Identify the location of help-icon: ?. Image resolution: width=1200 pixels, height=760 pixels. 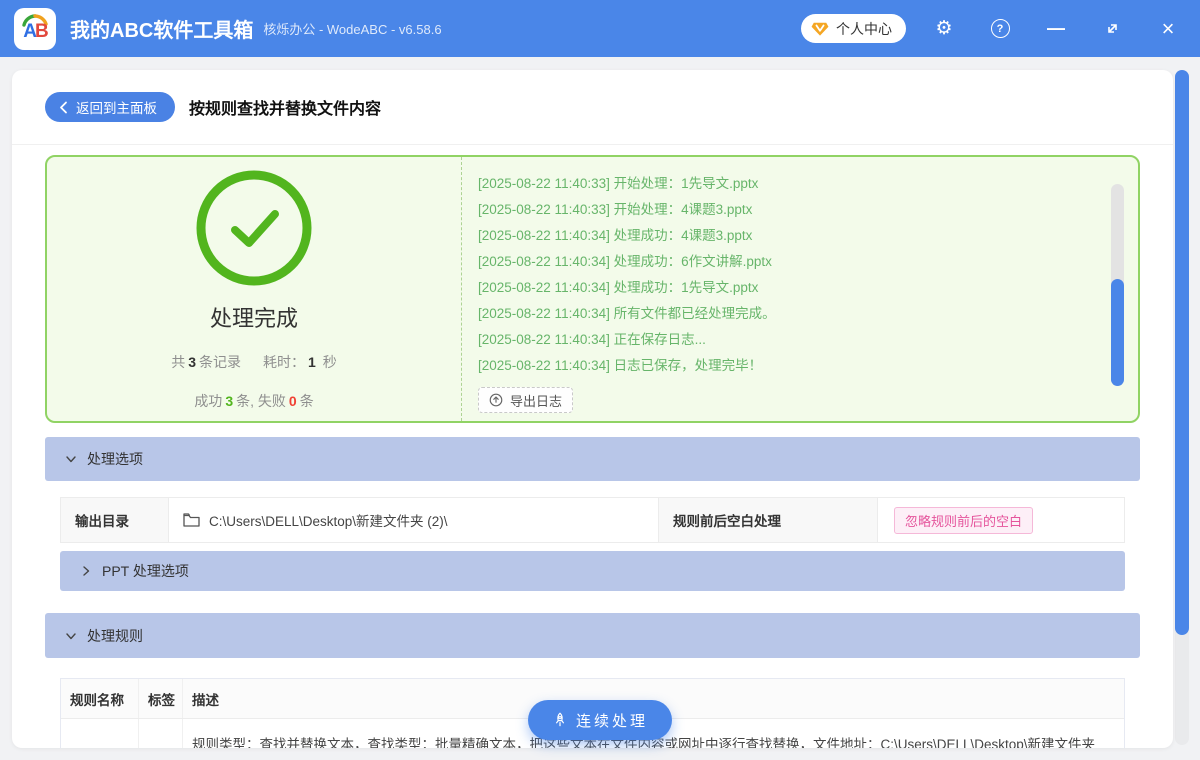
(1000, 29).